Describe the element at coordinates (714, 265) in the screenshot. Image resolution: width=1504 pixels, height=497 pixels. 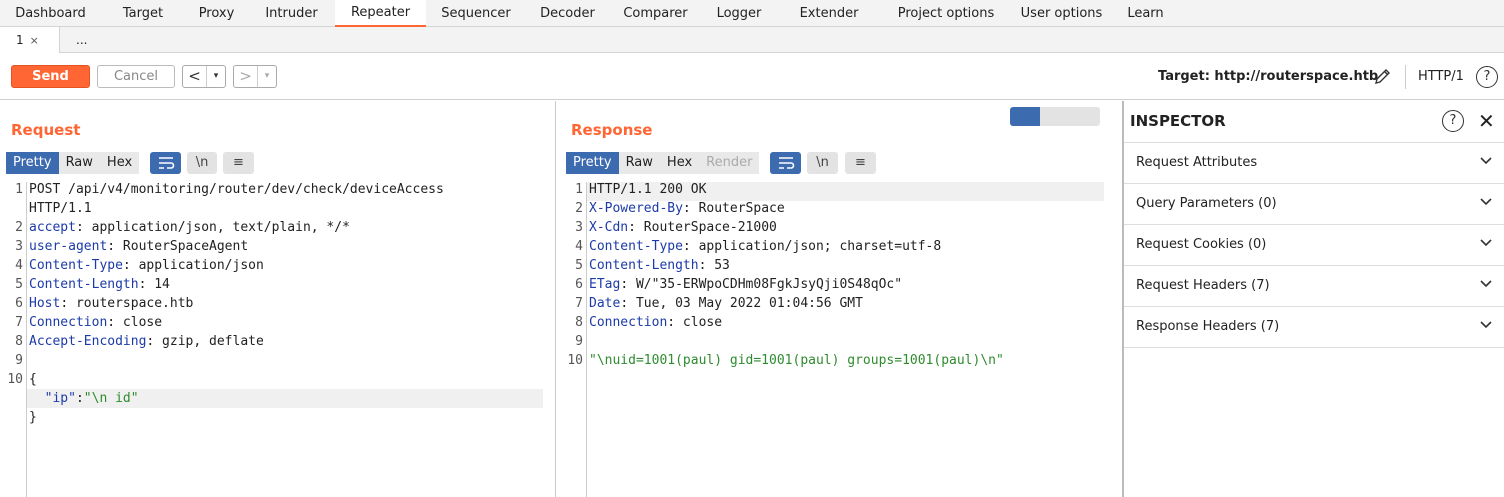
I see `token-value: : 53` at that location.